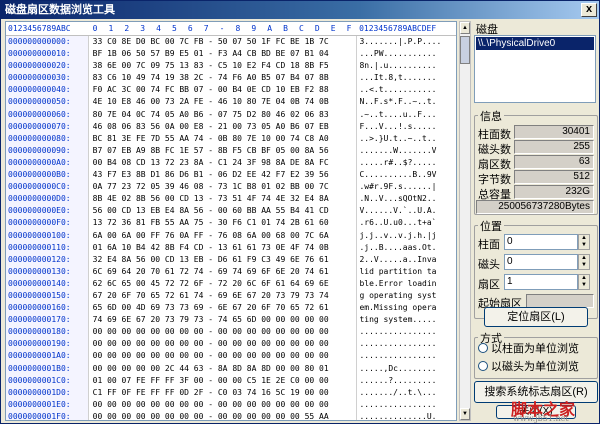  I want to click on window-close-button: x, so click(589, 10).